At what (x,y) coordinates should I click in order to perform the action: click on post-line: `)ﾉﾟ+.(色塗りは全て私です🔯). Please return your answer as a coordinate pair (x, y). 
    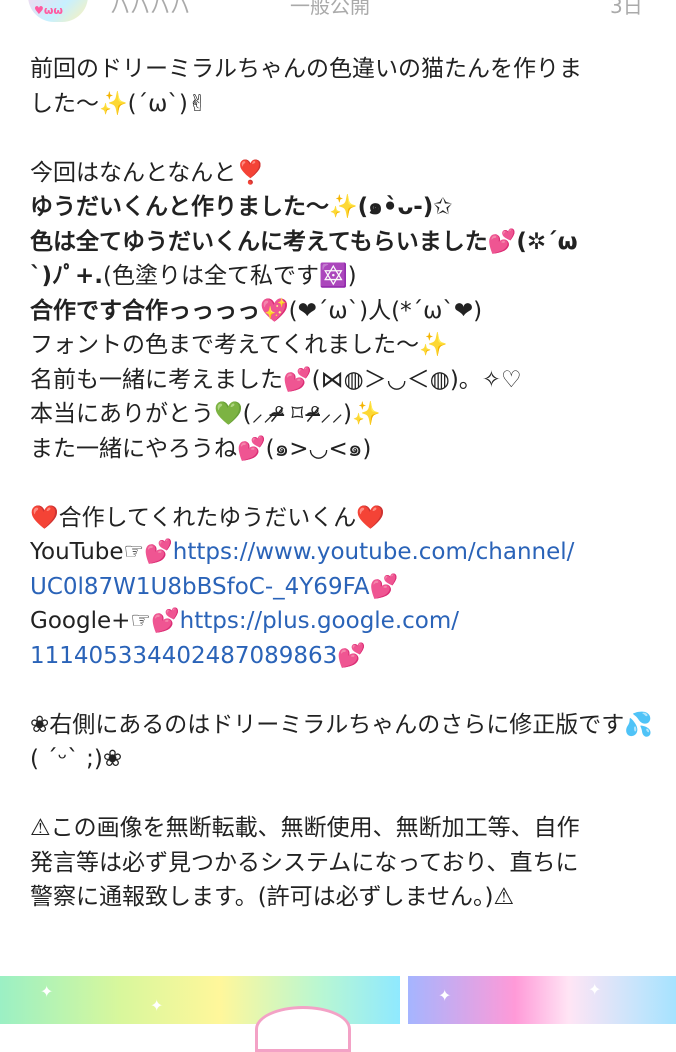
    Looking at the image, I should click on (340, 276).